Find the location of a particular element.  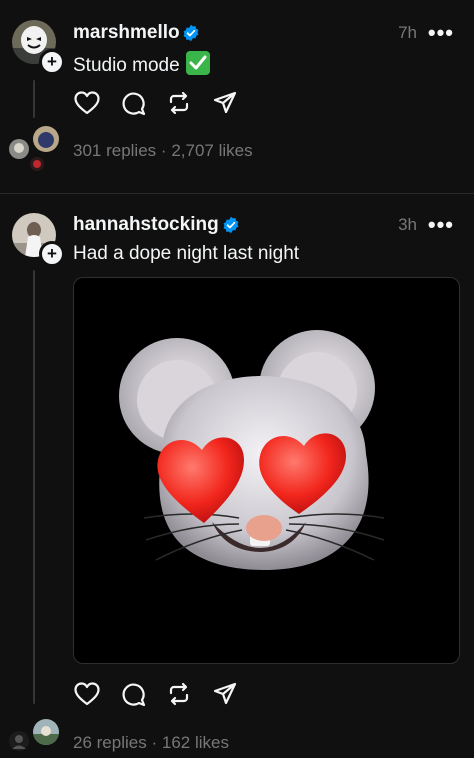

likes-count: 162 likes is located at coordinates (195, 742).